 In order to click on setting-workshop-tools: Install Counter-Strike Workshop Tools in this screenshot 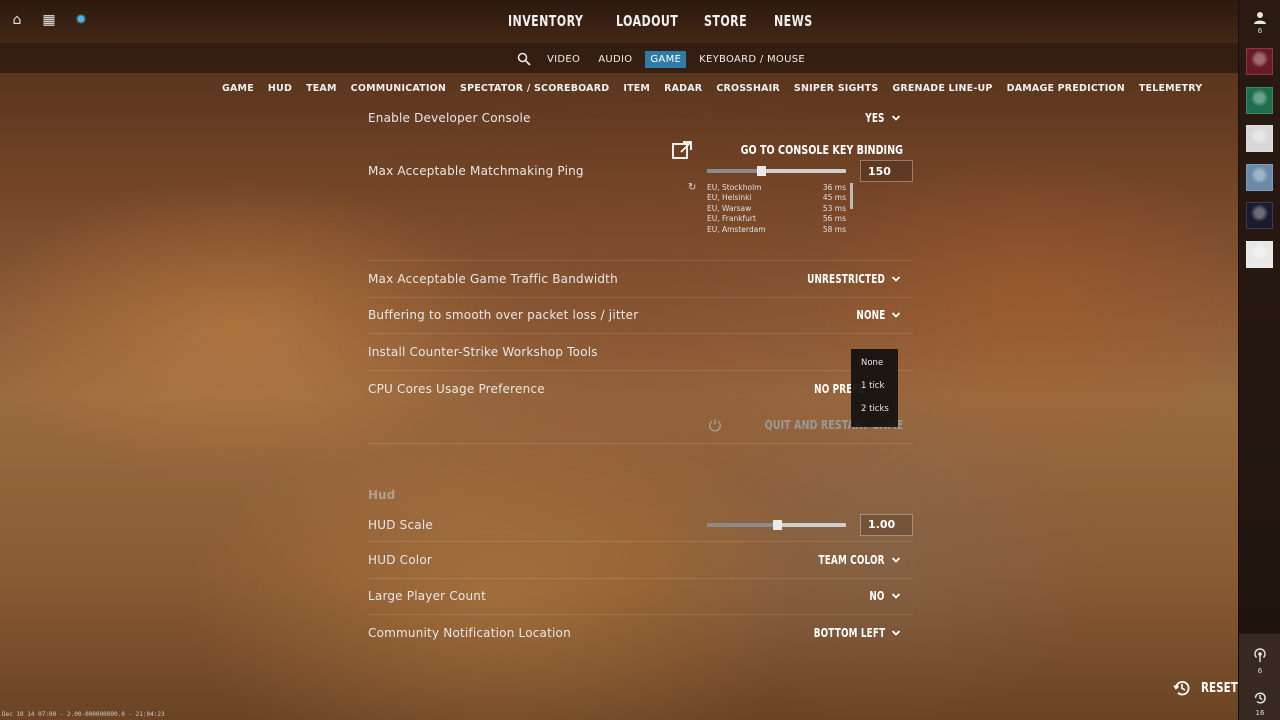, I will do `click(640, 352)`.